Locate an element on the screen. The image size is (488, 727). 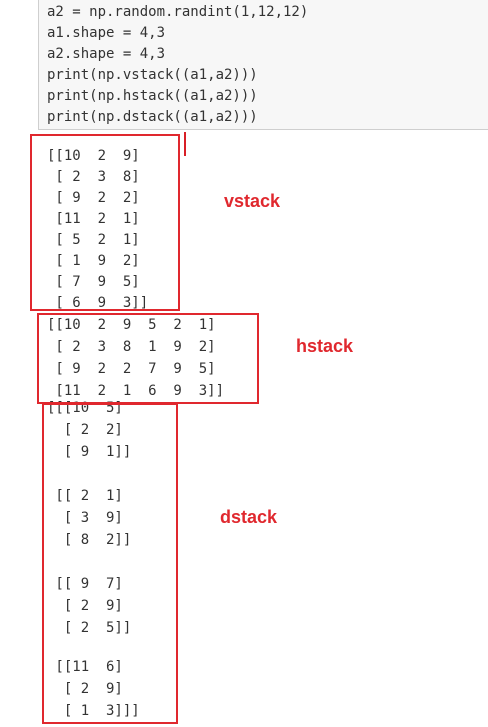
dstack-highlight-box is located at coordinates (110, 563).